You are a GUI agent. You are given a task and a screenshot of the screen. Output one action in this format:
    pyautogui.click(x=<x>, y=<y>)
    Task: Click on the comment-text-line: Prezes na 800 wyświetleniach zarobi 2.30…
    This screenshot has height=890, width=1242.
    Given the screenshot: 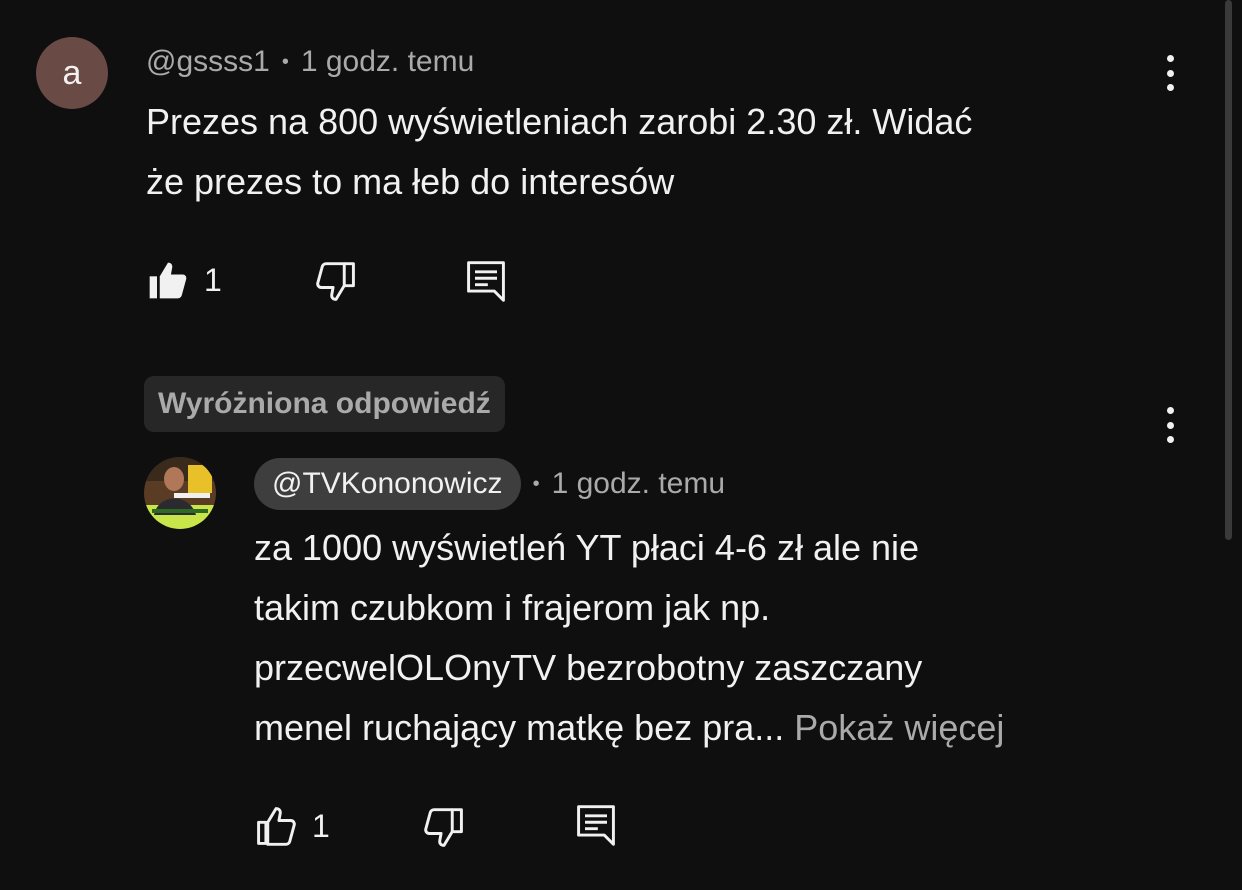 What is the action you would take?
    pyautogui.click(x=559, y=121)
    